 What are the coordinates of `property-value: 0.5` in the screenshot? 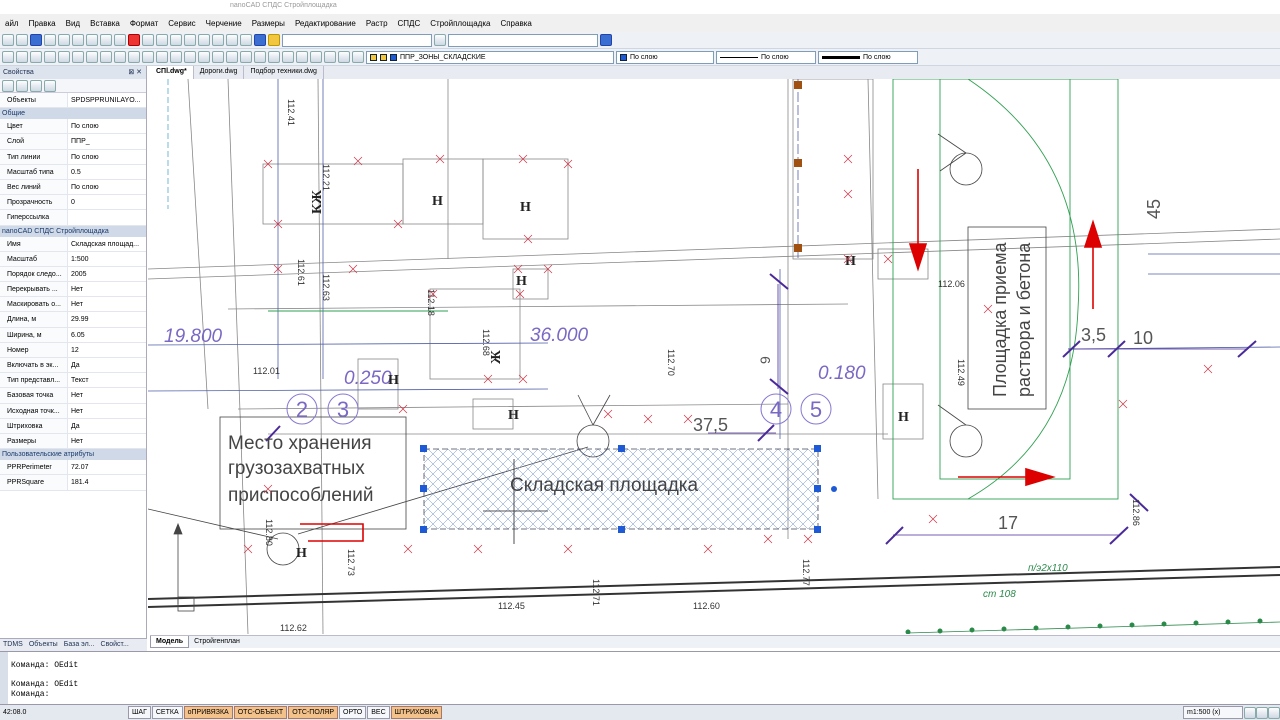 It's located at (107, 172).